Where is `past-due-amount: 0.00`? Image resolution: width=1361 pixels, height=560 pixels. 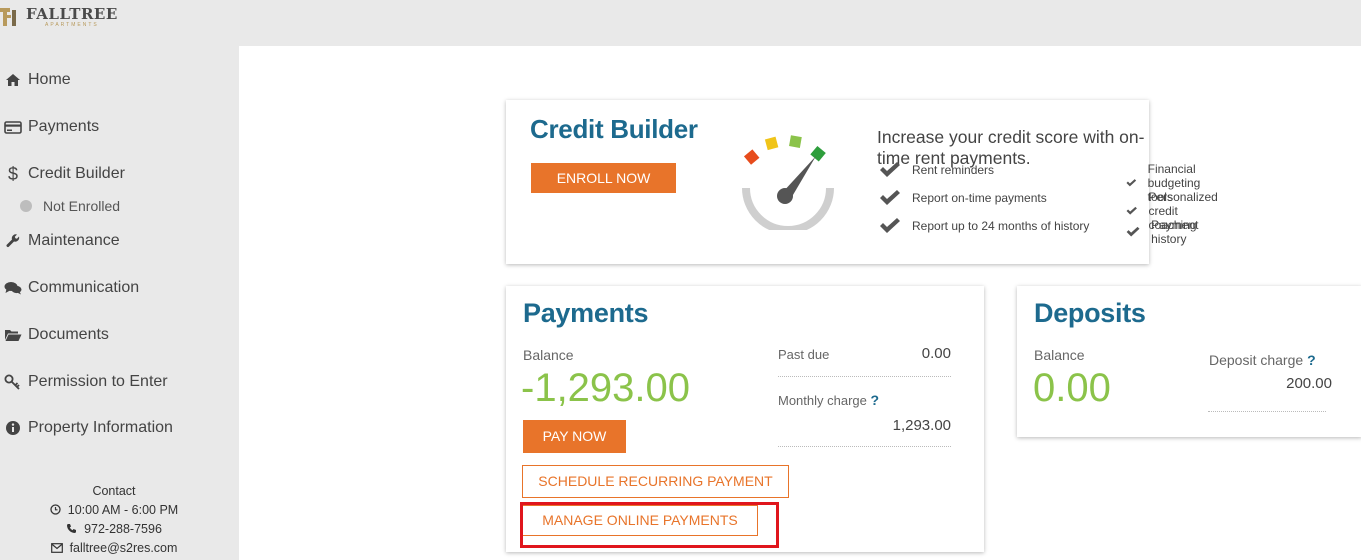 past-due-amount: 0.00 is located at coordinates (936, 353).